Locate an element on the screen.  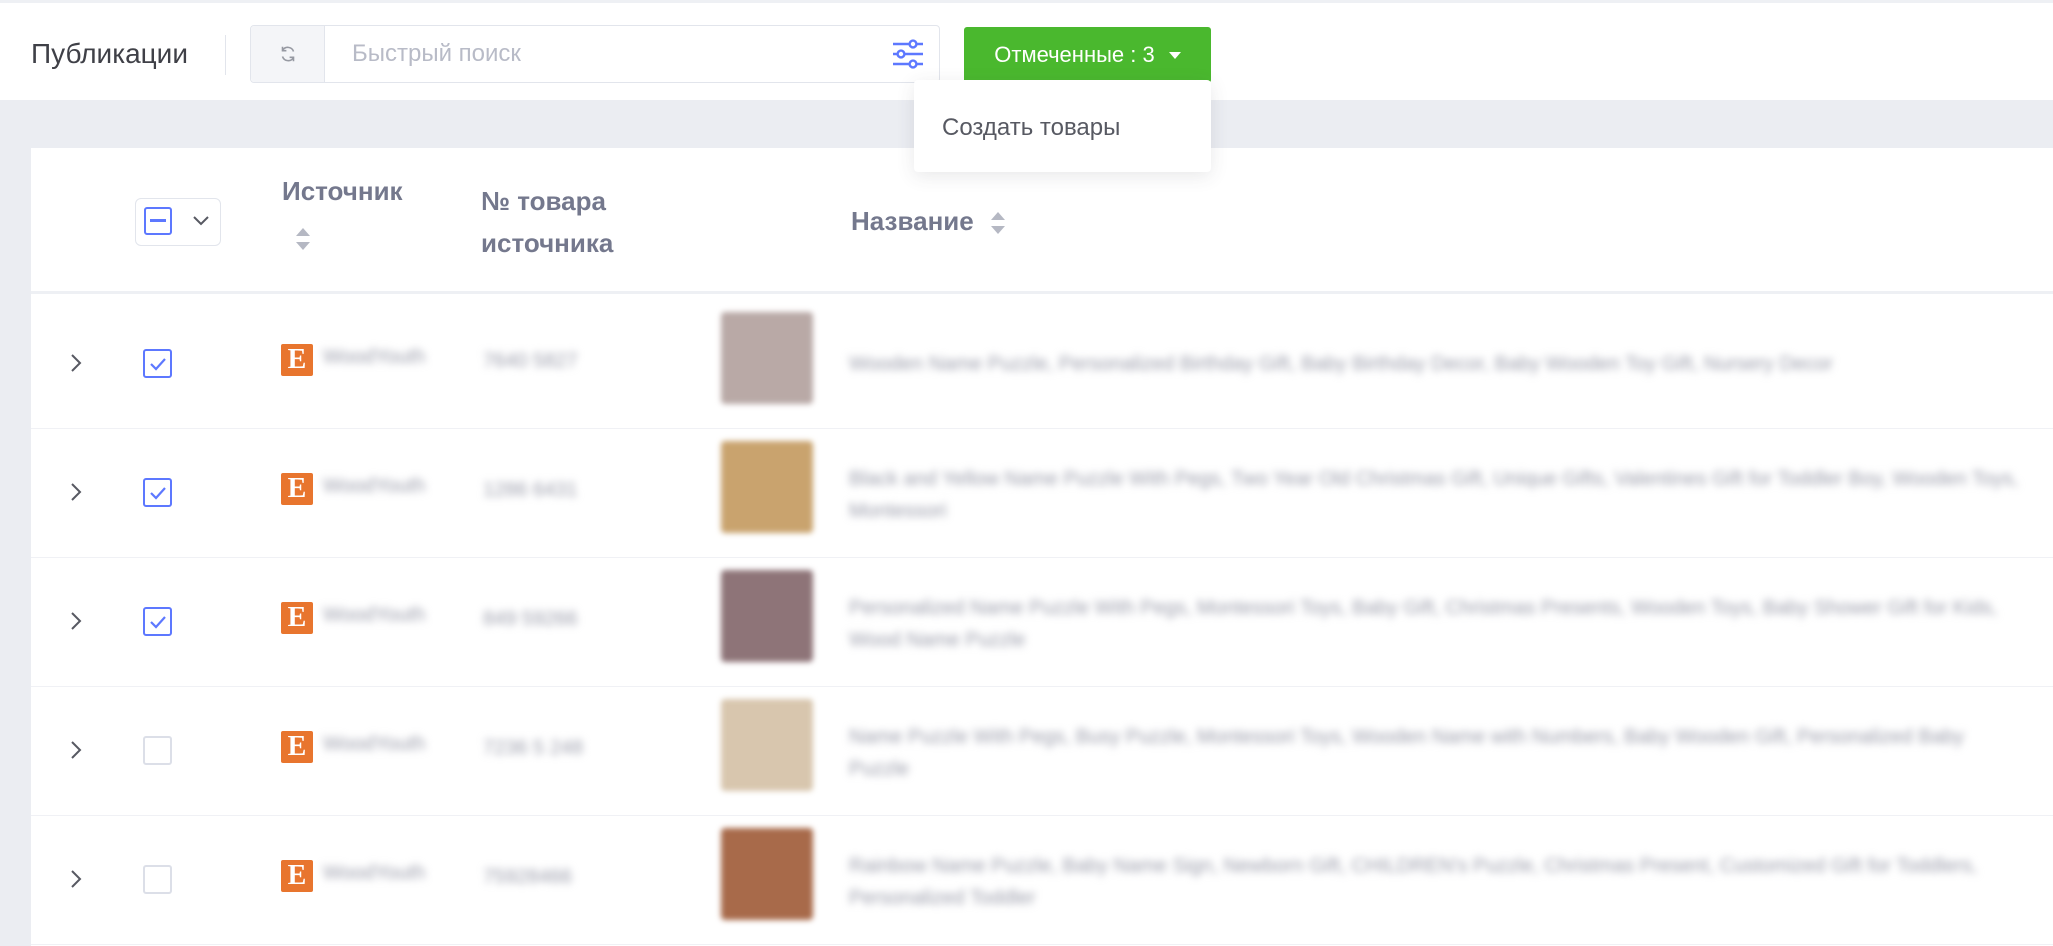
source-item-number: 849 59266 is located at coordinates (530, 619).